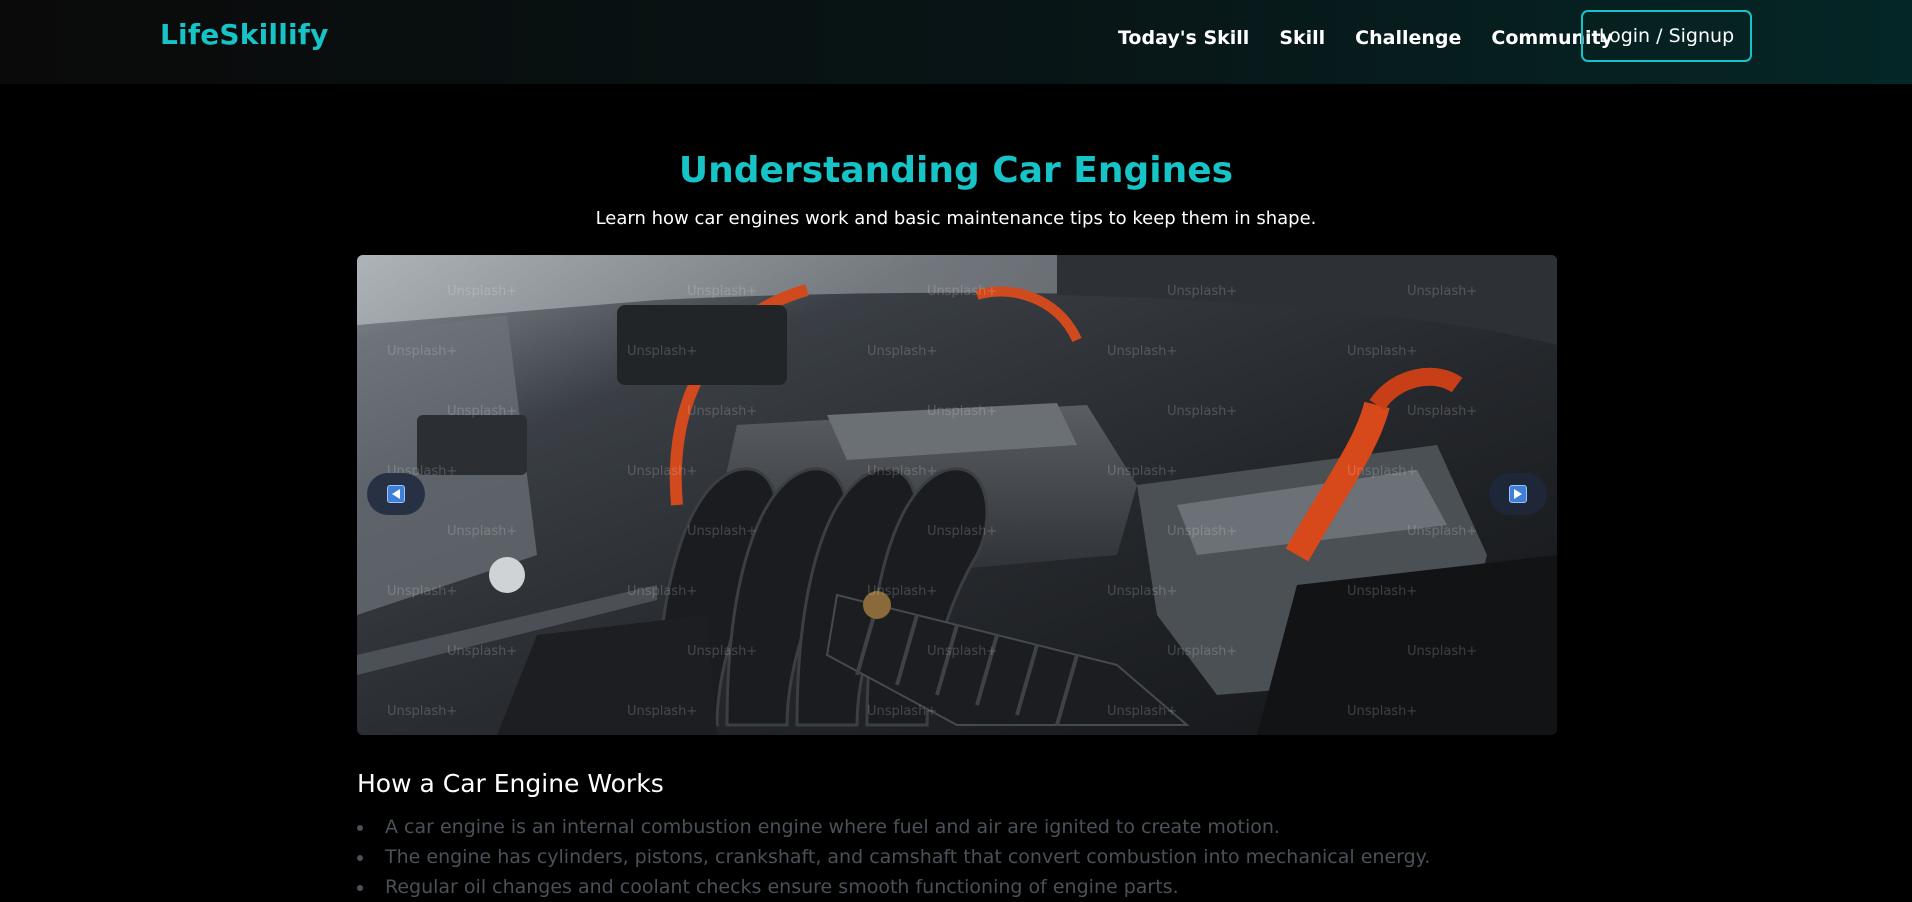  What do you see at coordinates (1408, 38) in the screenshot?
I see `nav-link-challenge: Challenge` at bounding box center [1408, 38].